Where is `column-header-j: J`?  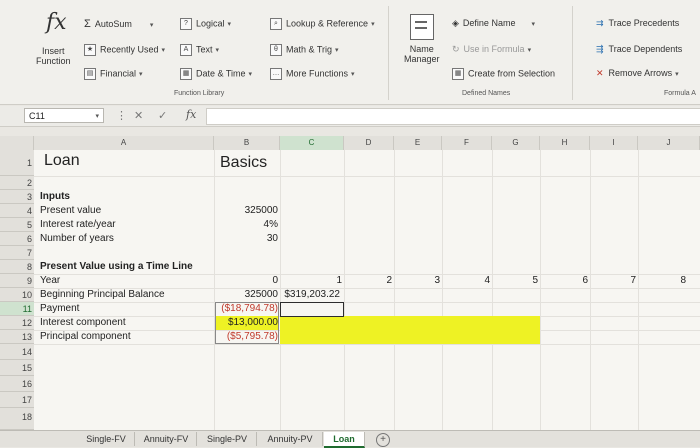 column-header-j: J is located at coordinates (669, 143).